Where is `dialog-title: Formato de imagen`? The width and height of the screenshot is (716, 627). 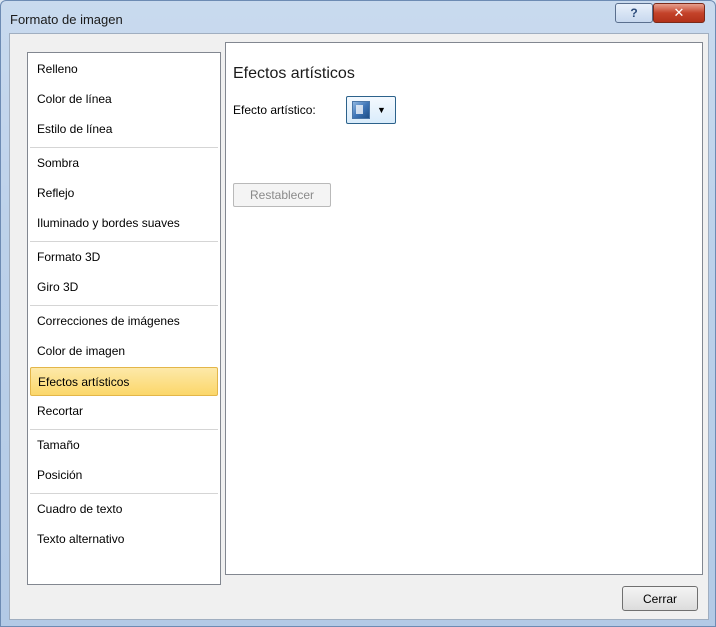 dialog-title: Formato de imagen is located at coordinates (66, 19).